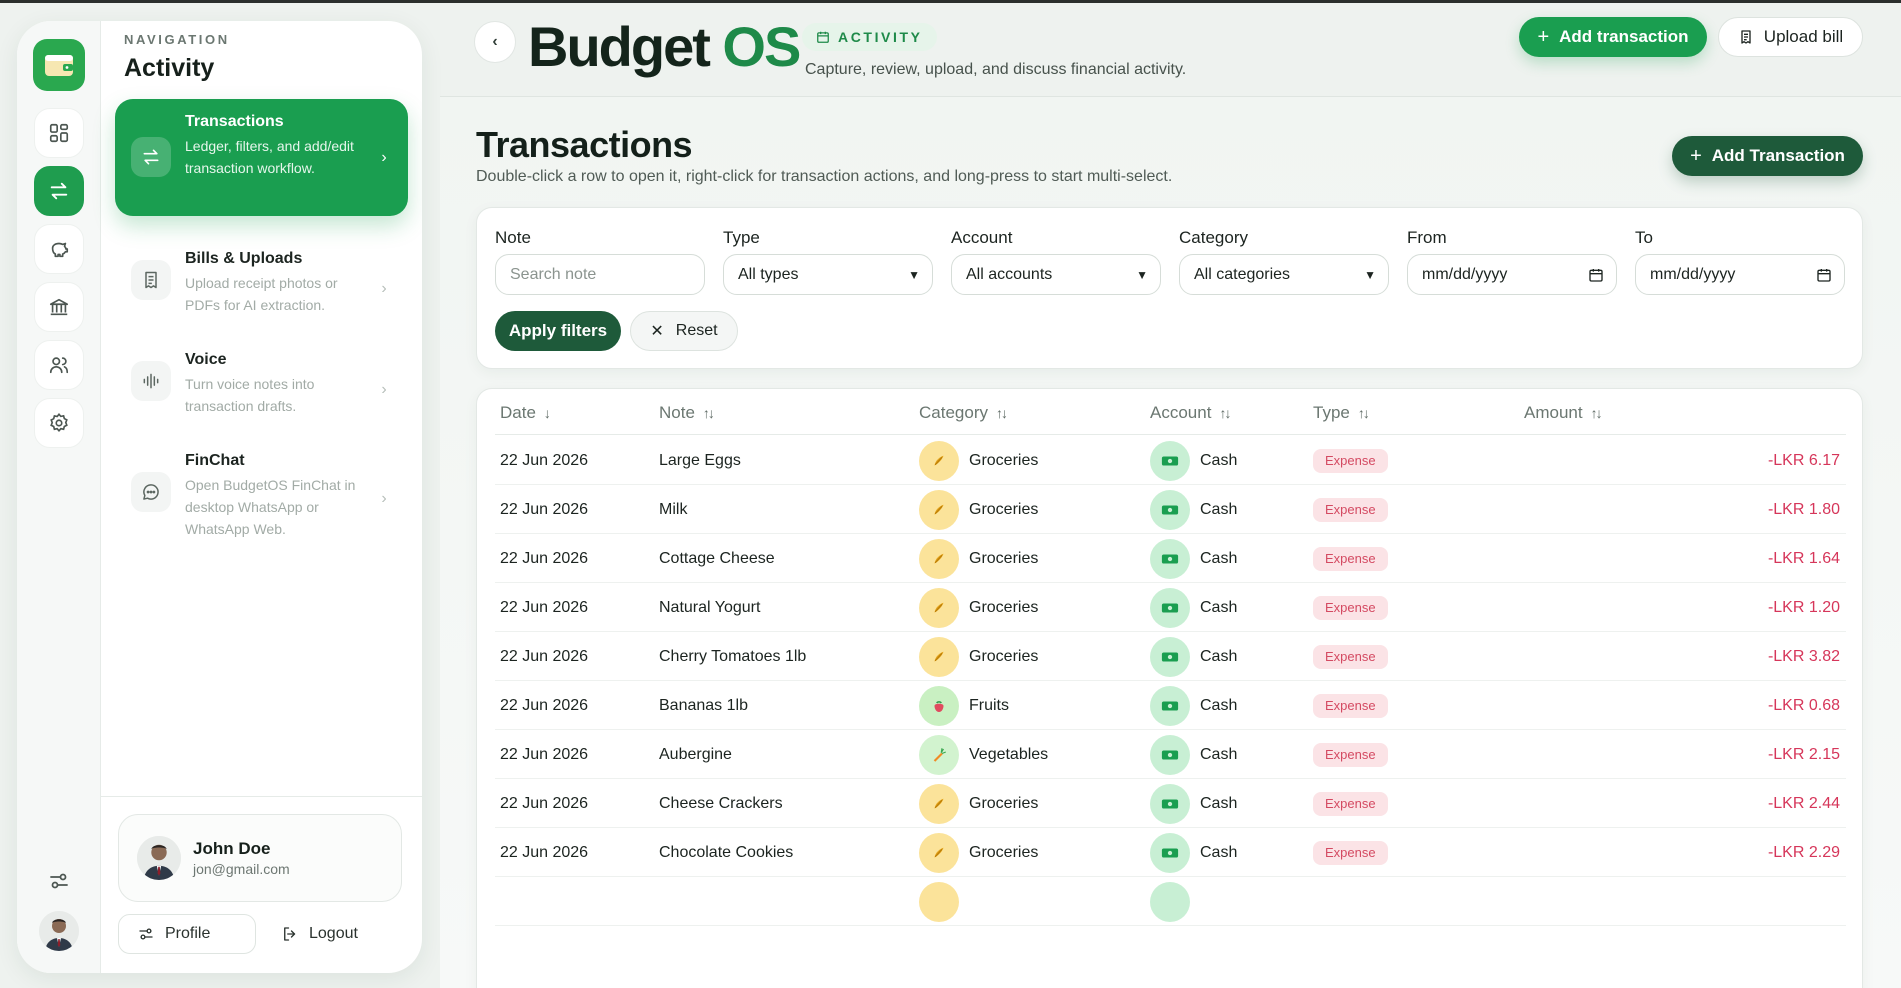  Describe the element at coordinates (687, 413) in the screenshot. I see `column-header-note: Note ↑↓` at that location.